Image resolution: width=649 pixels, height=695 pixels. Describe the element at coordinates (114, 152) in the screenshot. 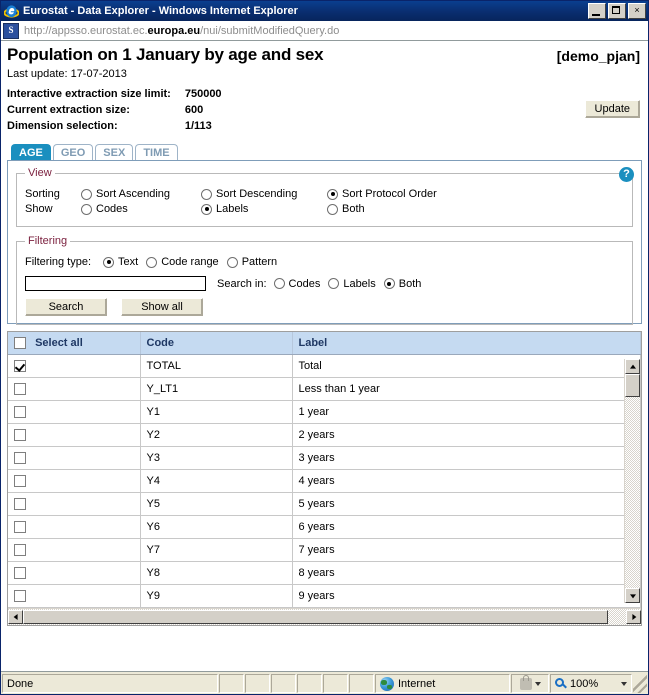

I see `tab-sex: SEX` at that location.